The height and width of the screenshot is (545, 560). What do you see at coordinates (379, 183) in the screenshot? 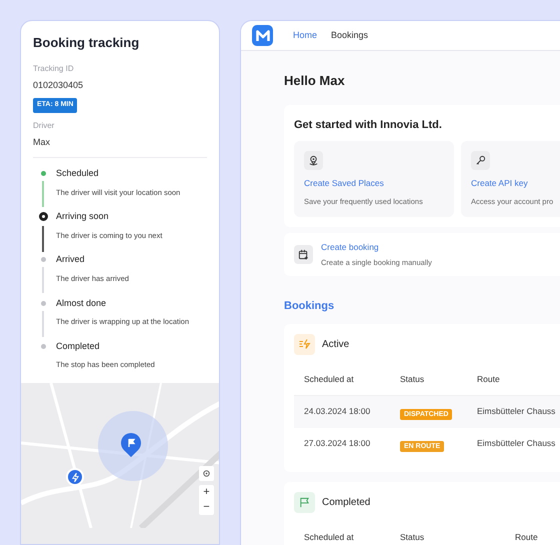
I see `action-link: Create Saved Places` at bounding box center [379, 183].